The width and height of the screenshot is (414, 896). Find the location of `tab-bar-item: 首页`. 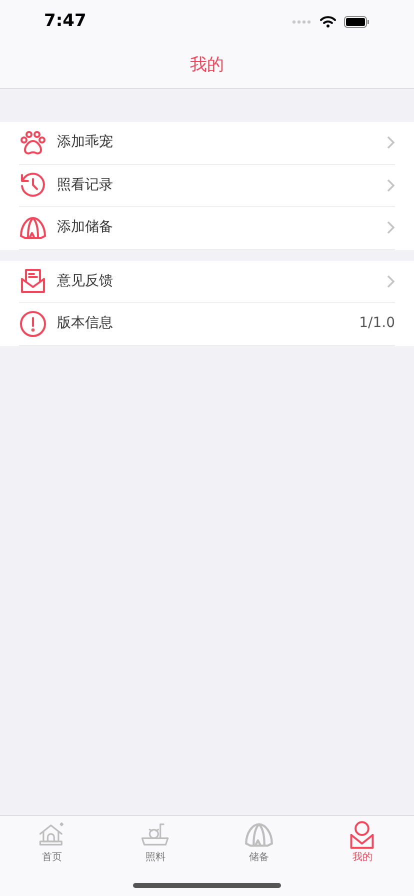

tab-bar-item: 首页 is located at coordinates (52, 842).